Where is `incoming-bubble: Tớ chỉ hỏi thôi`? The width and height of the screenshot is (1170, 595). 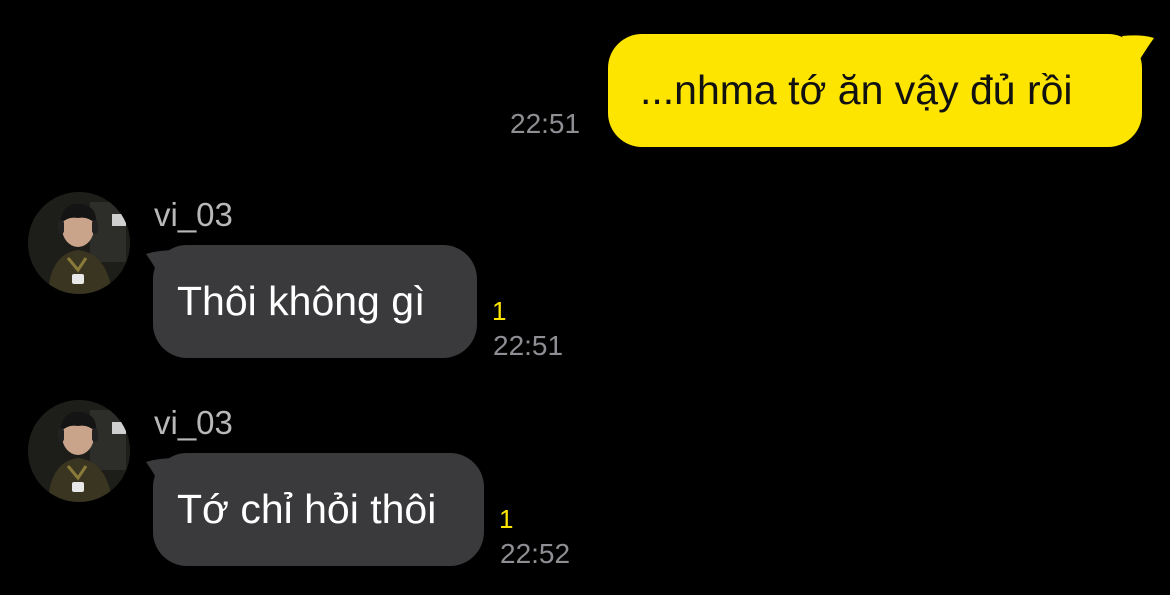
incoming-bubble: Tớ chỉ hỏi thôi is located at coordinates (318, 509).